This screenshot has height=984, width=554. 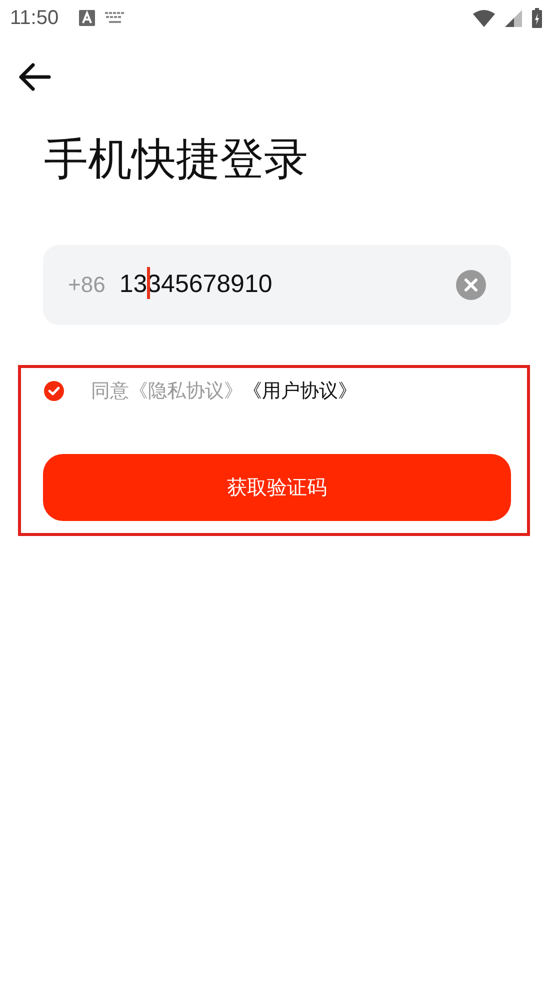 What do you see at coordinates (300, 391) in the screenshot?
I see `user-agreement-link: 《用户协议》` at bounding box center [300, 391].